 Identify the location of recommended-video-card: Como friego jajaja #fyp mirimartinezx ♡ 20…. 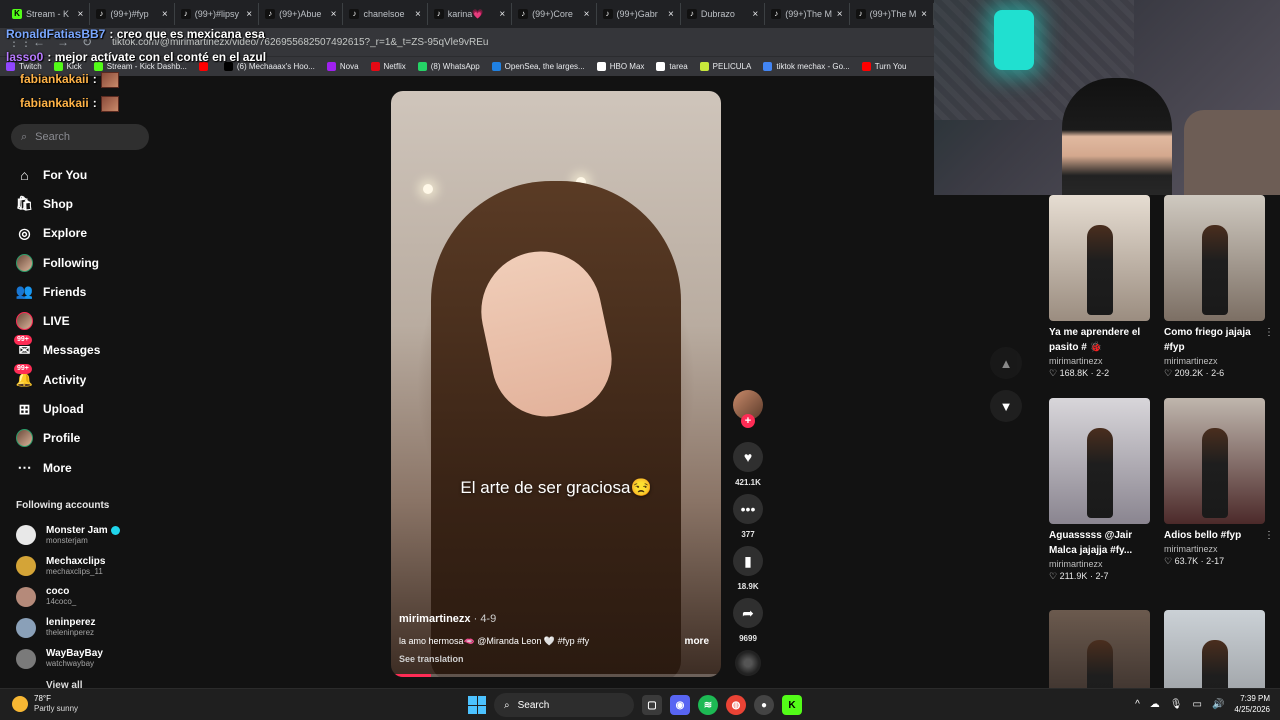
(1222, 287).